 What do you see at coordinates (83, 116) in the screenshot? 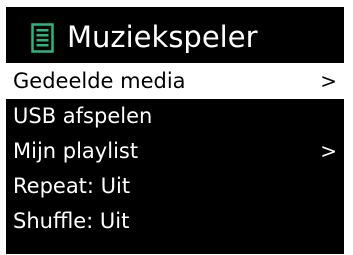
I see `menu-item-label: USB afspelen` at bounding box center [83, 116].